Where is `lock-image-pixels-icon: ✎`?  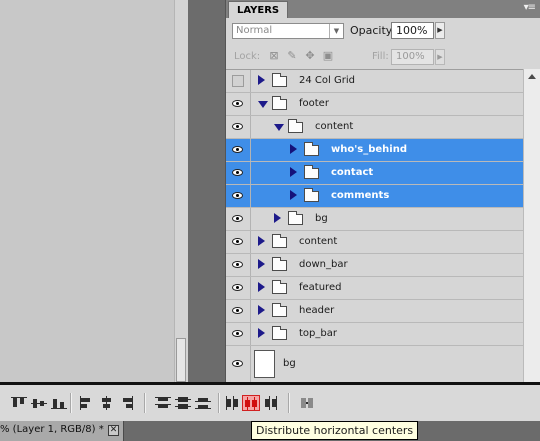
lock-image-pixels-icon: ✎ is located at coordinates (292, 56).